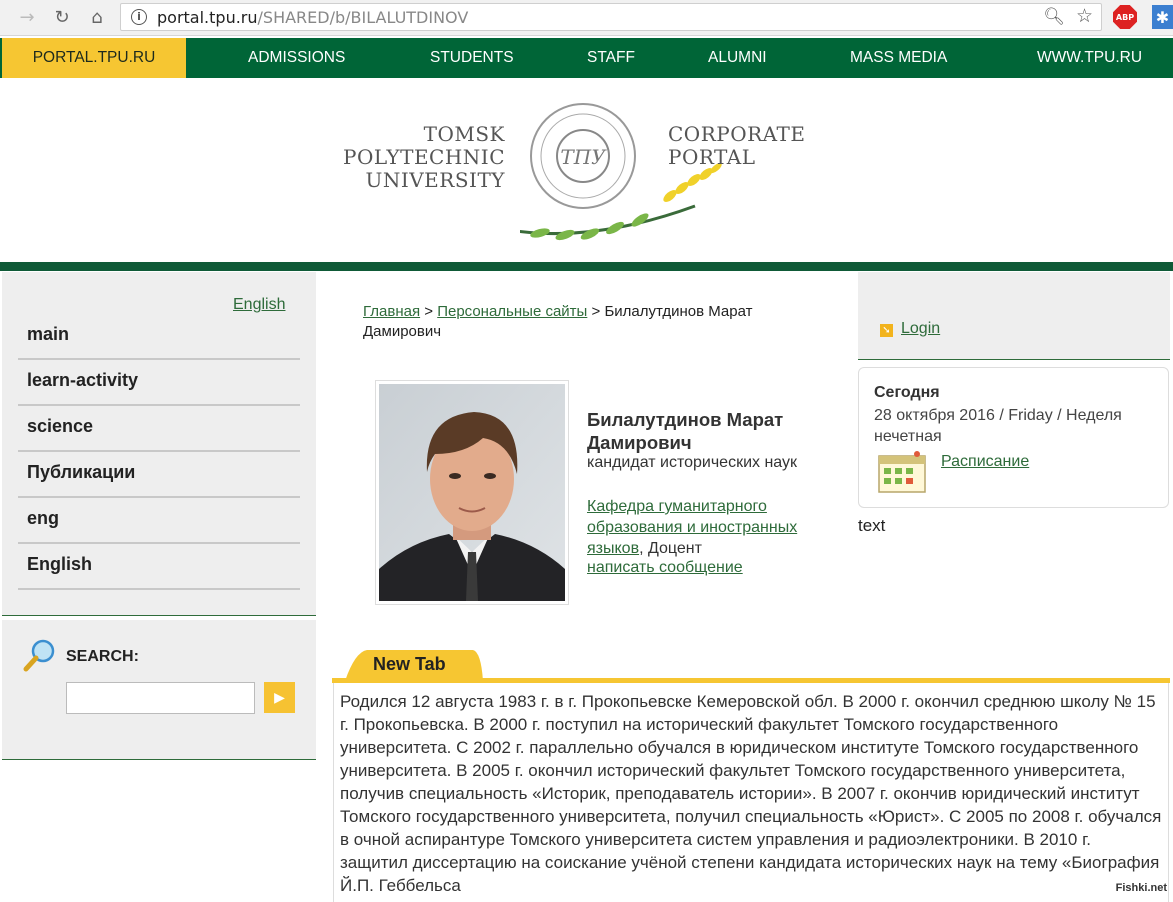 This screenshot has height=902, width=1173. I want to click on reload-icon: ↻, so click(62, 17).